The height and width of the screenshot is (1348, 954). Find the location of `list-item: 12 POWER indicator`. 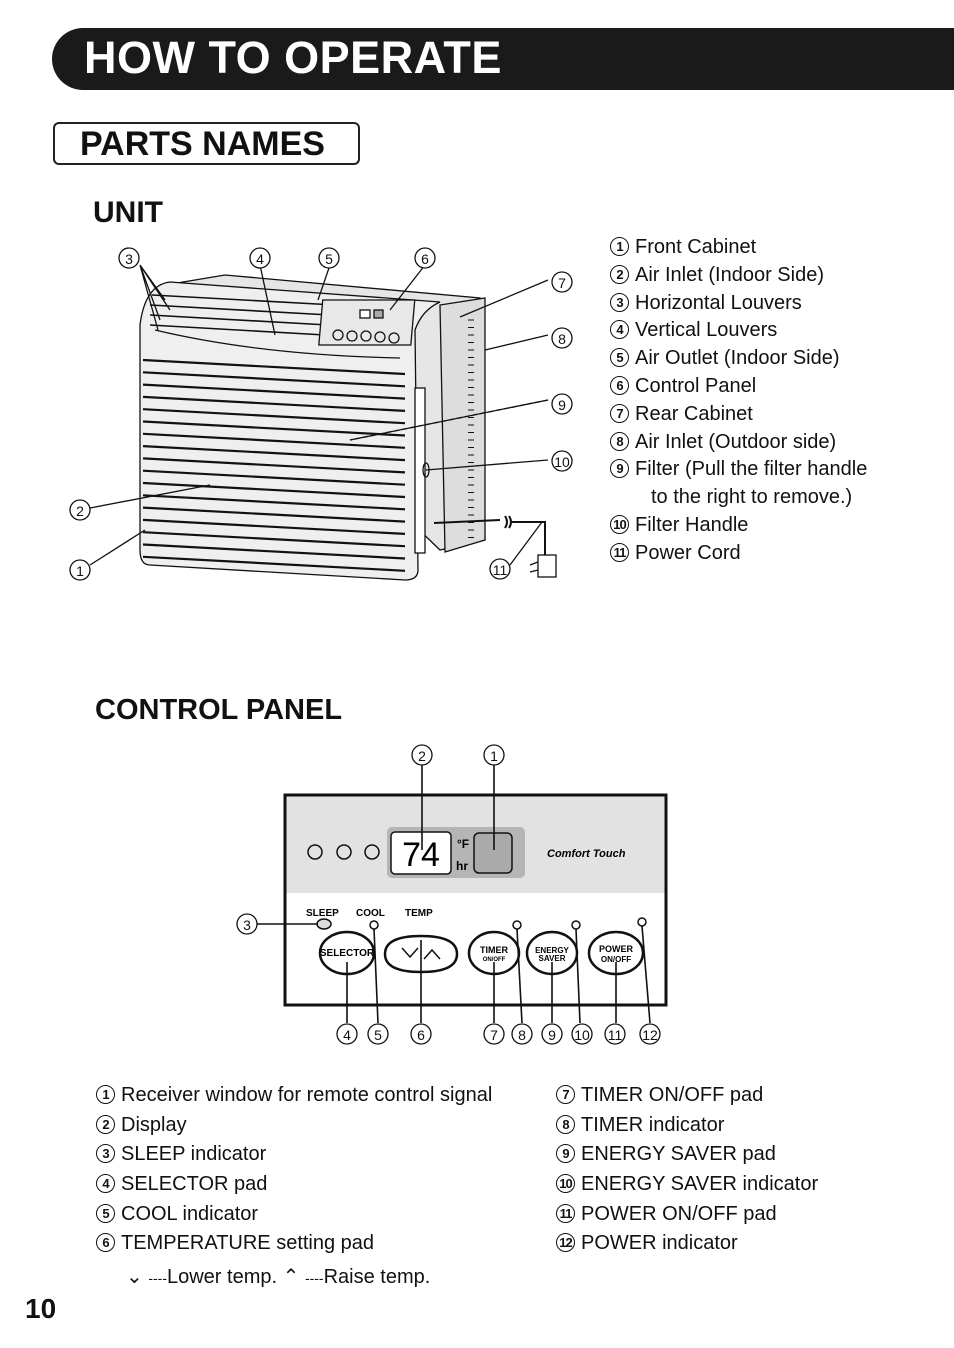

list-item: 12 POWER indicator is located at coordinates (687, 1247).